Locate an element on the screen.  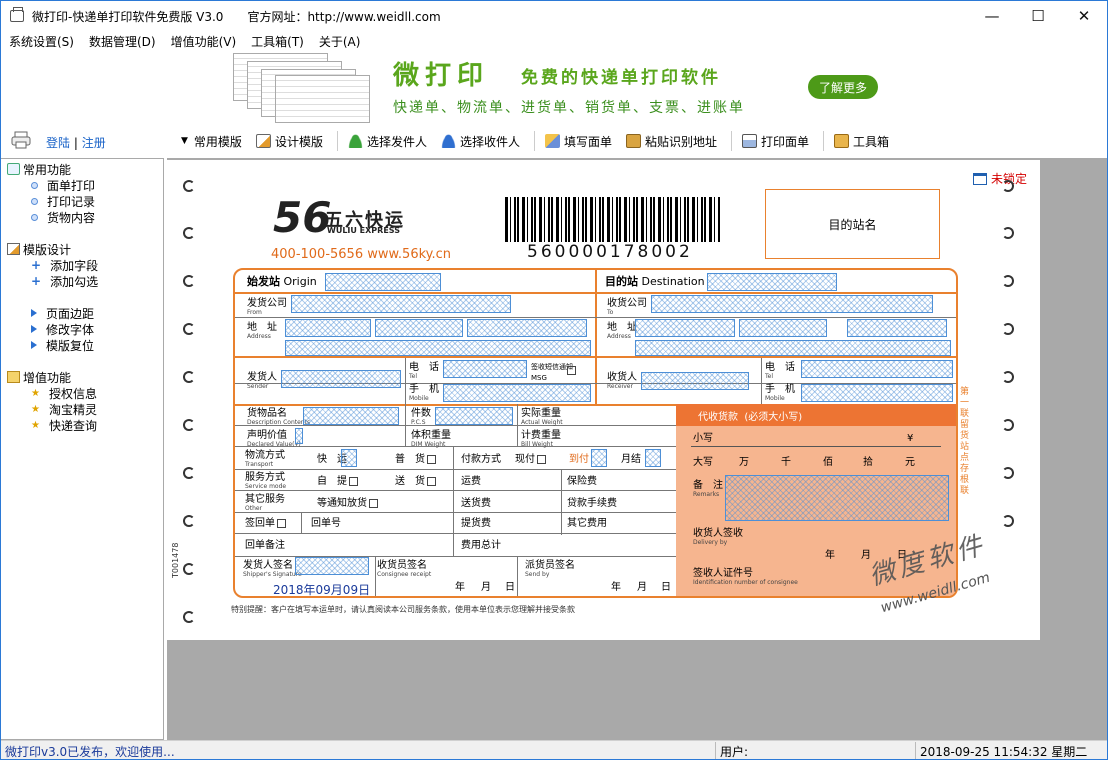
plus-icon: + is located at coordinates (36, 280).